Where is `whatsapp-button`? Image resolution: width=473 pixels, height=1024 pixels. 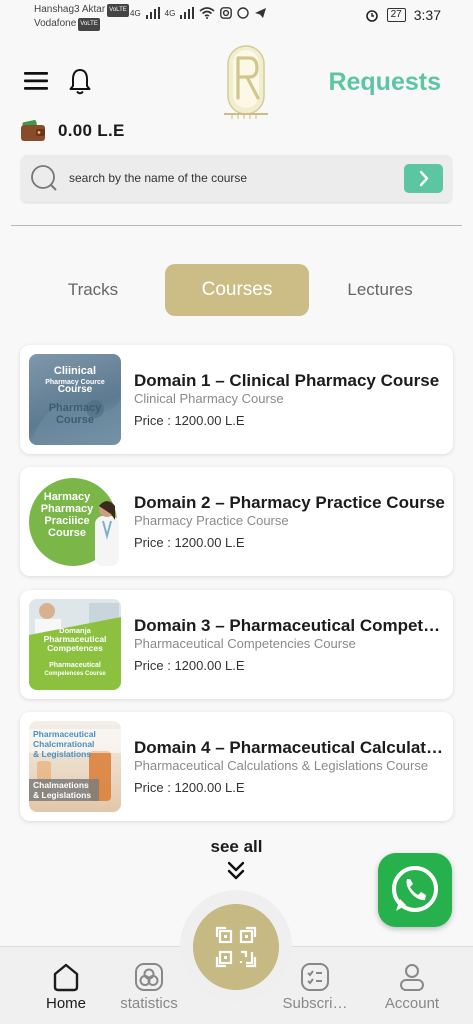 whatsapp-button is located at coordinates (415, 890).